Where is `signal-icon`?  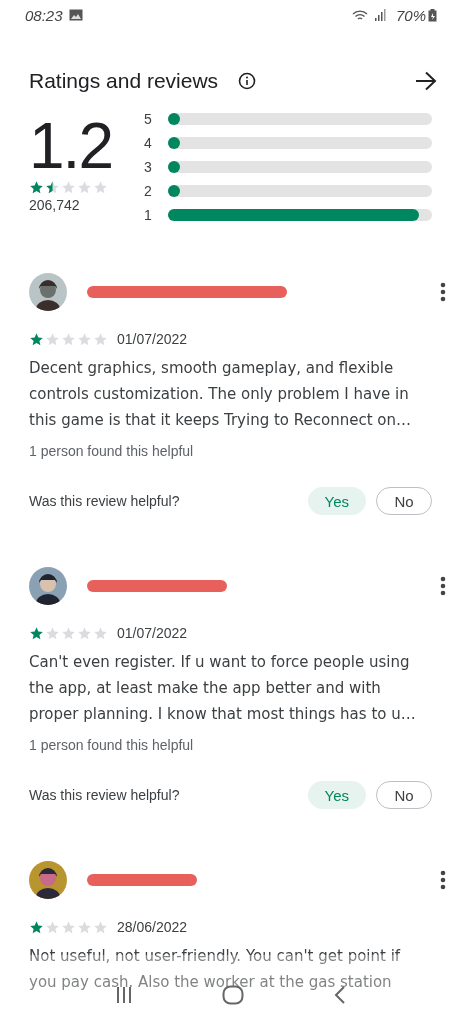
signal-icon is located at coordinates (379, 15).